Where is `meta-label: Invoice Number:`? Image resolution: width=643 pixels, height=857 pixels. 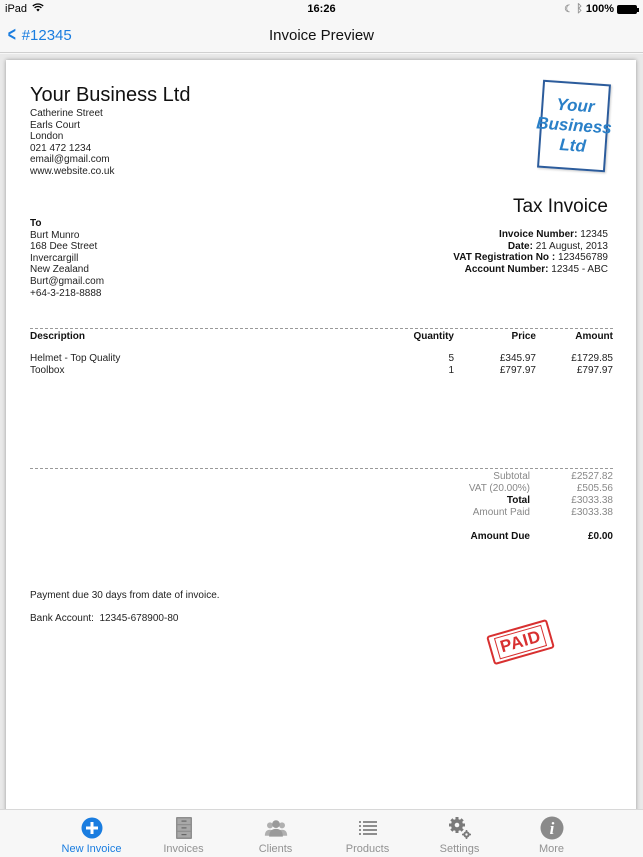
meta-label: Invoice Number: is located at coordinates (538, 234).